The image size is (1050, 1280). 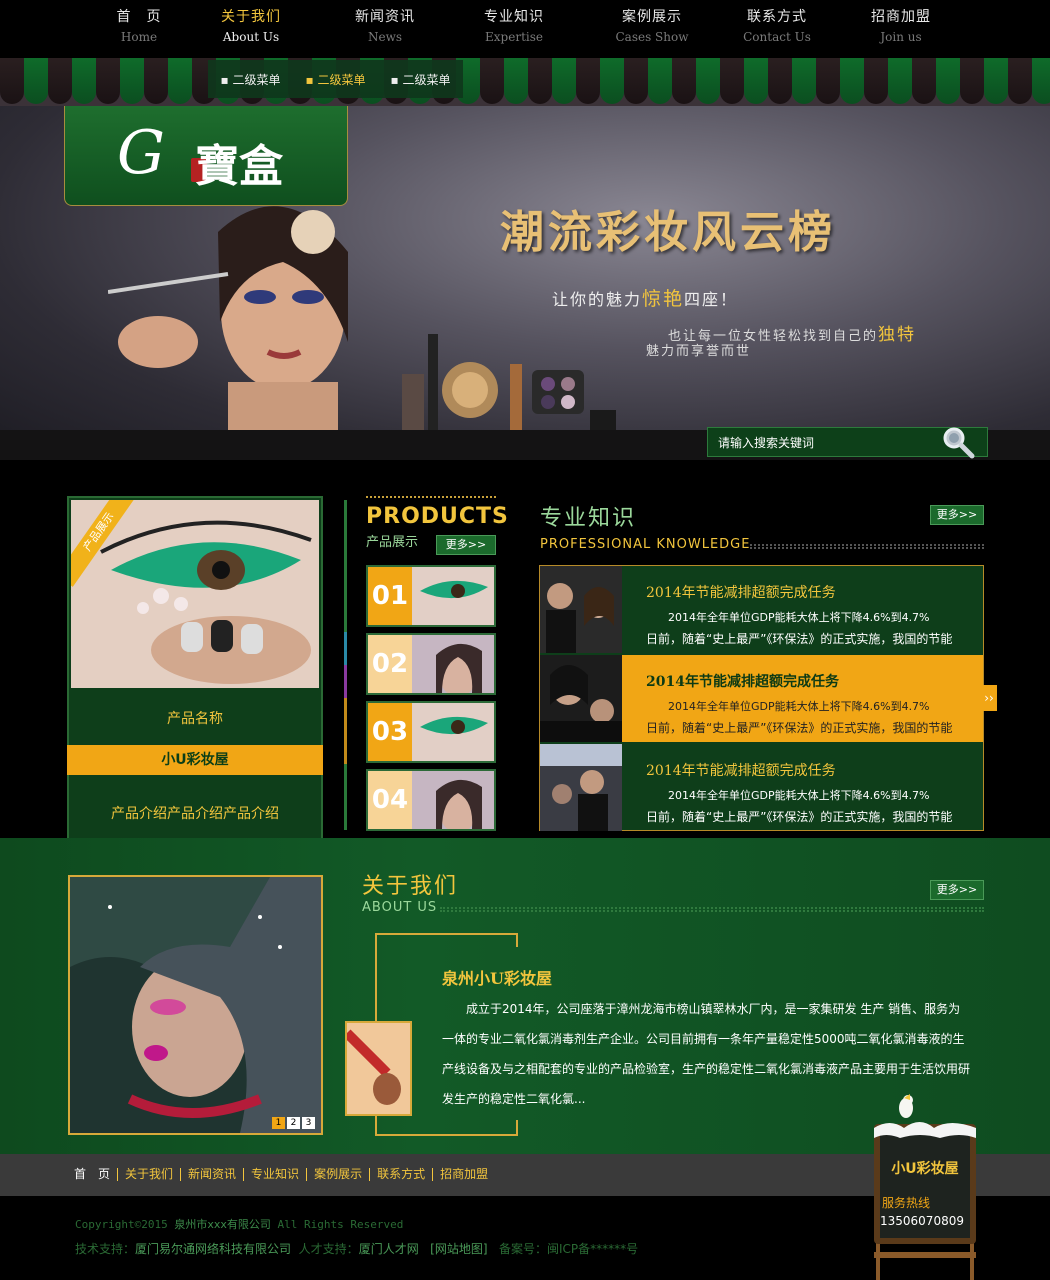 What do you see at coordinates (148, 1174) in the screenshot?
I see `footer-link-about: 关于我们` at bounding box center [148, 1174].